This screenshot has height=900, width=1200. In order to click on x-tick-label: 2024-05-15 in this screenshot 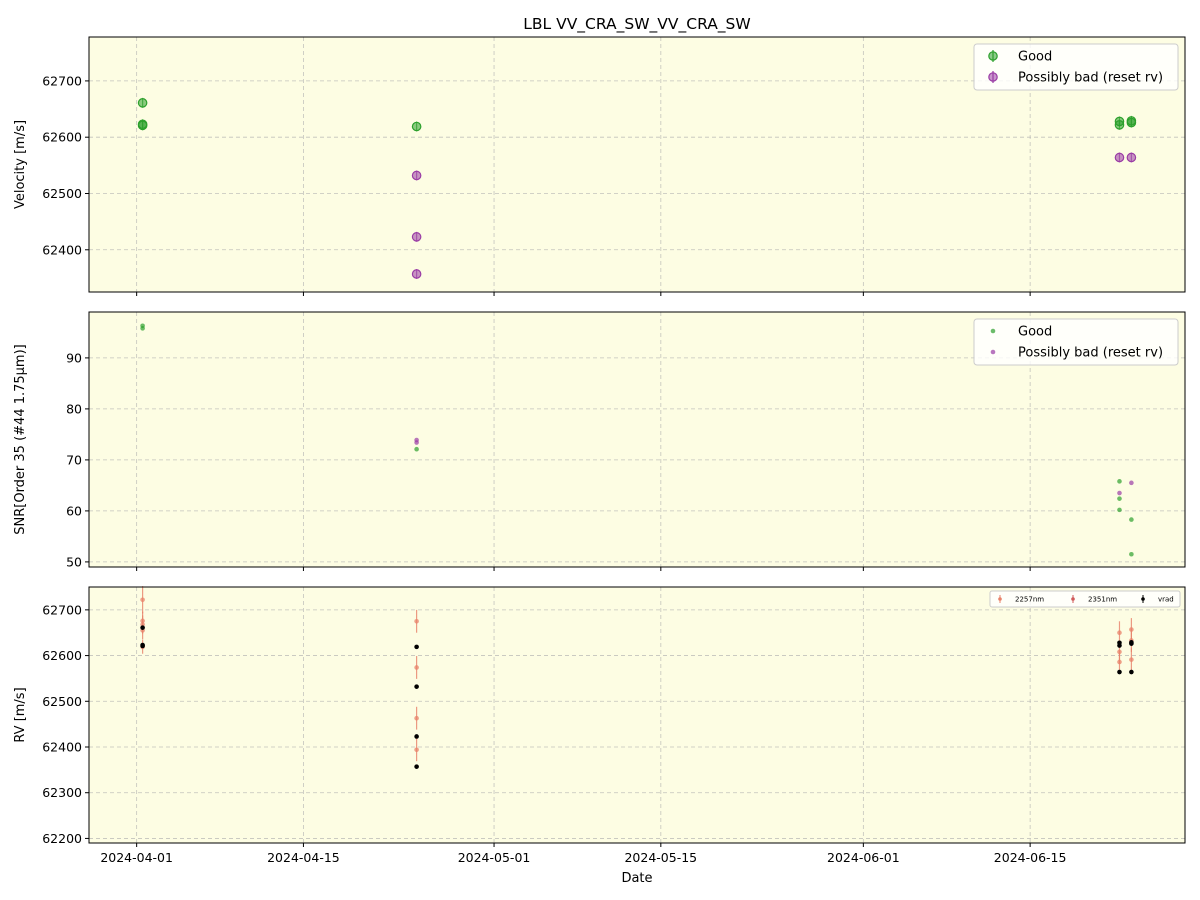, I will do `click(660, 857)`.